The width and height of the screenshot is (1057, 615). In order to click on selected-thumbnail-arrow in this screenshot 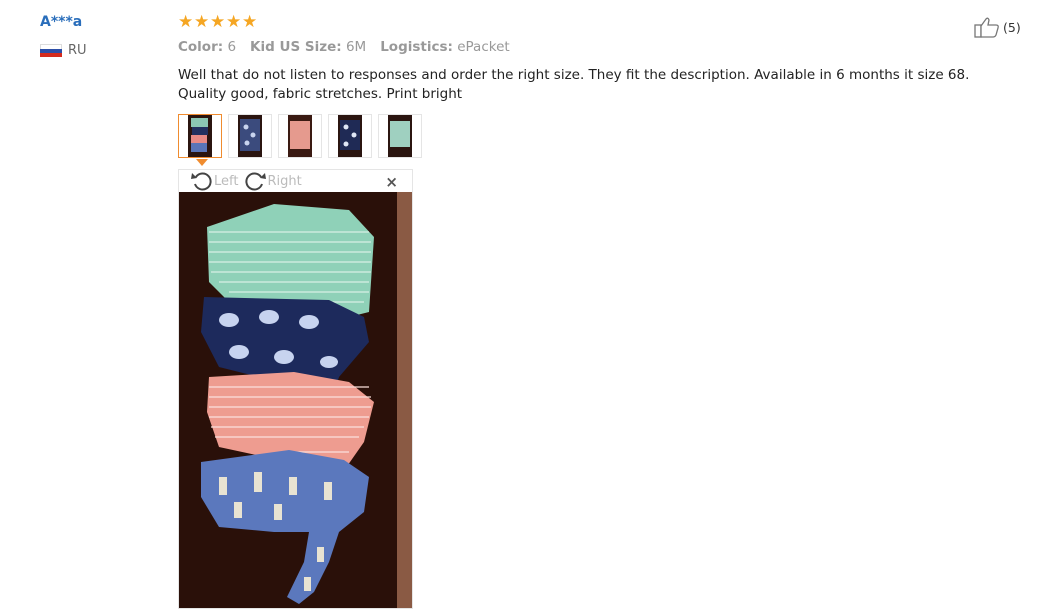, I will do `click(202, 162)`.